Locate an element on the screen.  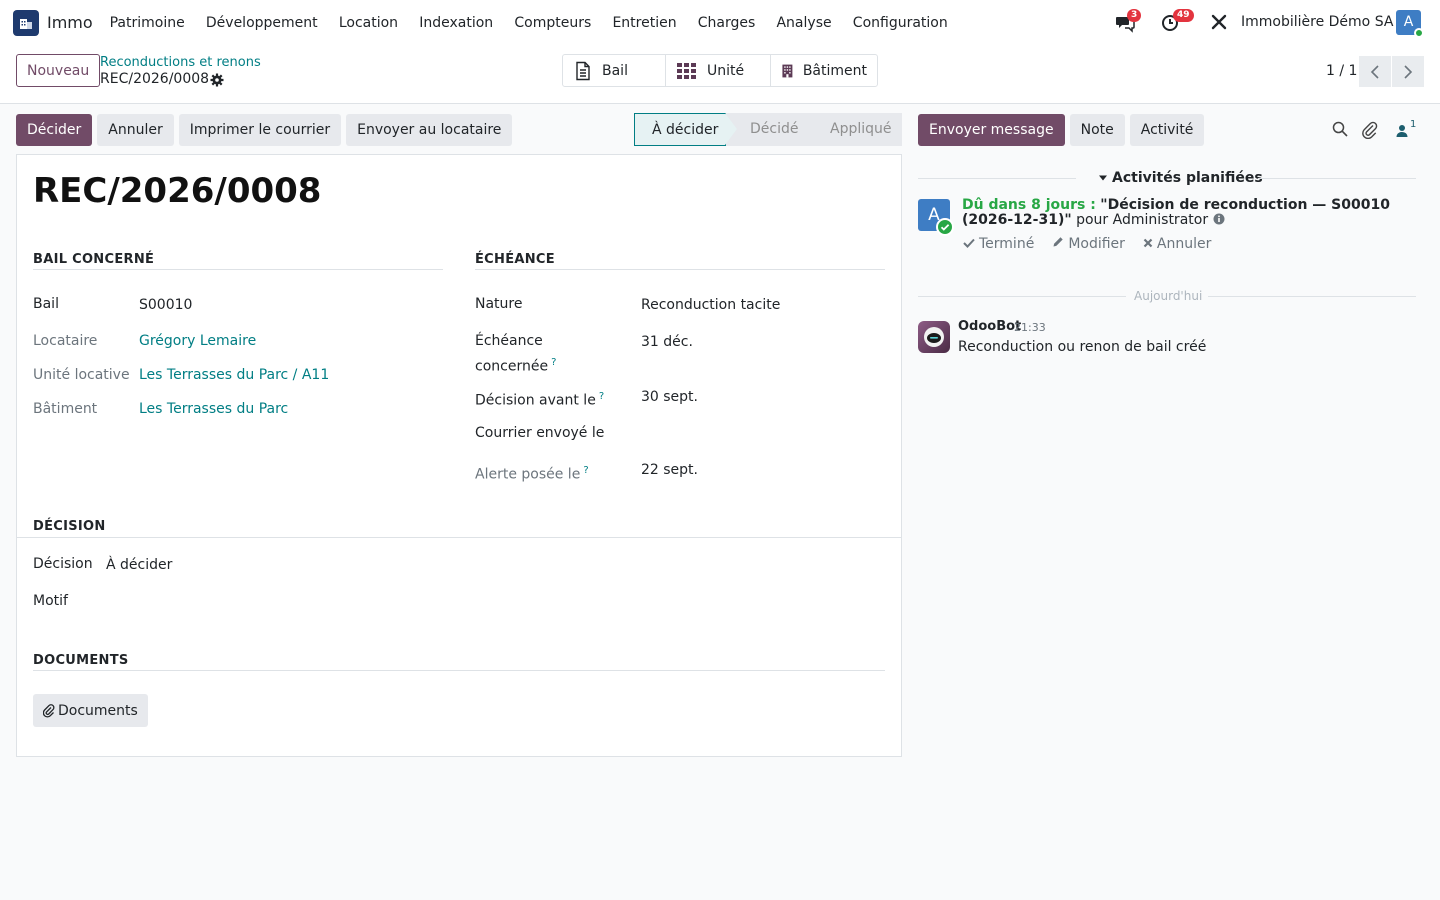
field-label-decision: Décision is located at coordinates (63, 564).